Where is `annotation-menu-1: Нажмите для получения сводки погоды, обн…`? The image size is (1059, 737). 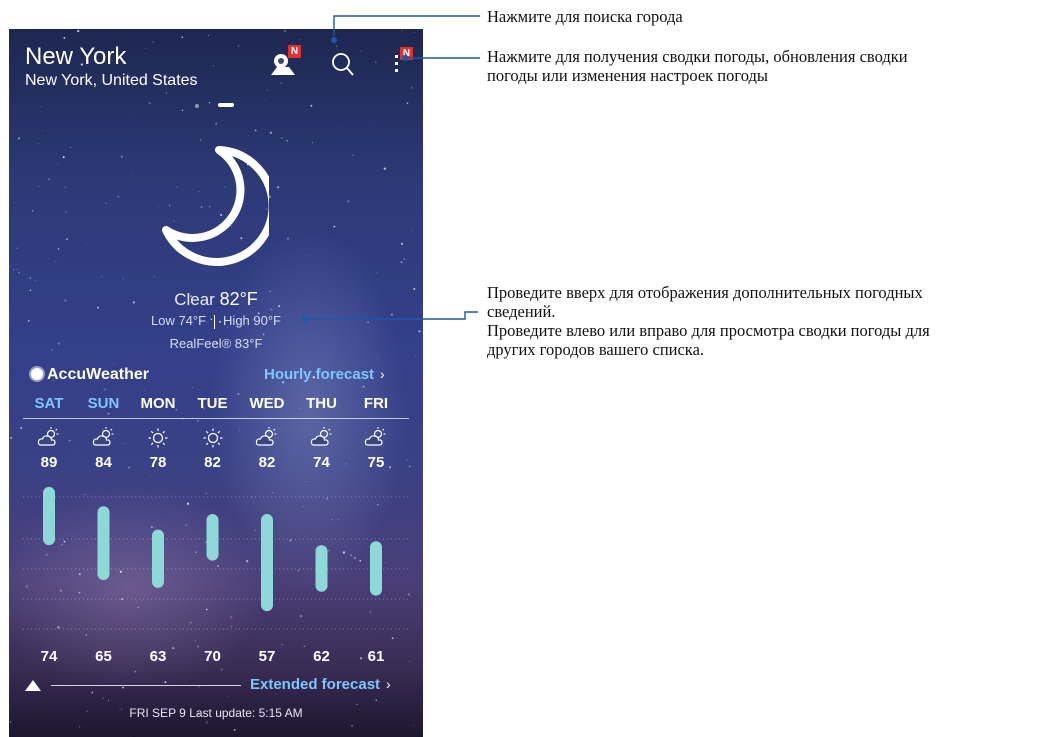 annotation-menu-1: Нажмите для получения сводки погоды, обн… is located at coordinates (697, 56).